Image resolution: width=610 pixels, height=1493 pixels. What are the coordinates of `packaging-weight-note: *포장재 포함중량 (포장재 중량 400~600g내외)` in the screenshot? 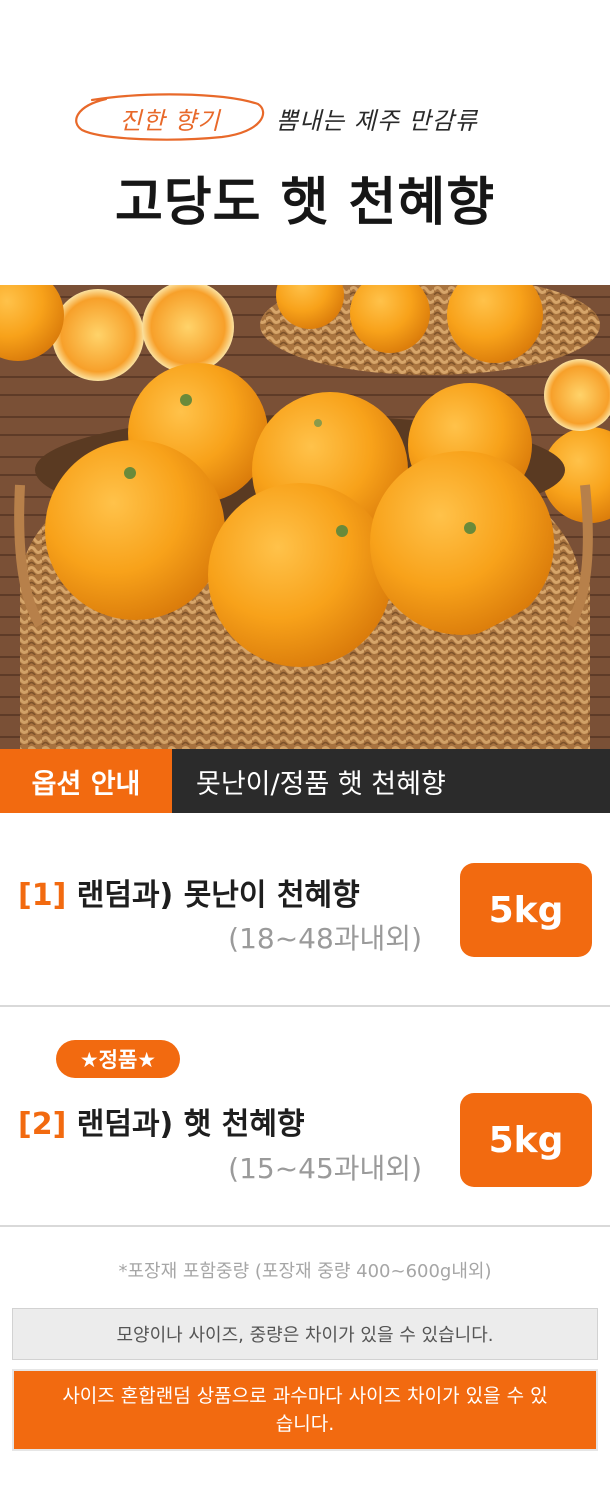 It's located at (305, 1271).